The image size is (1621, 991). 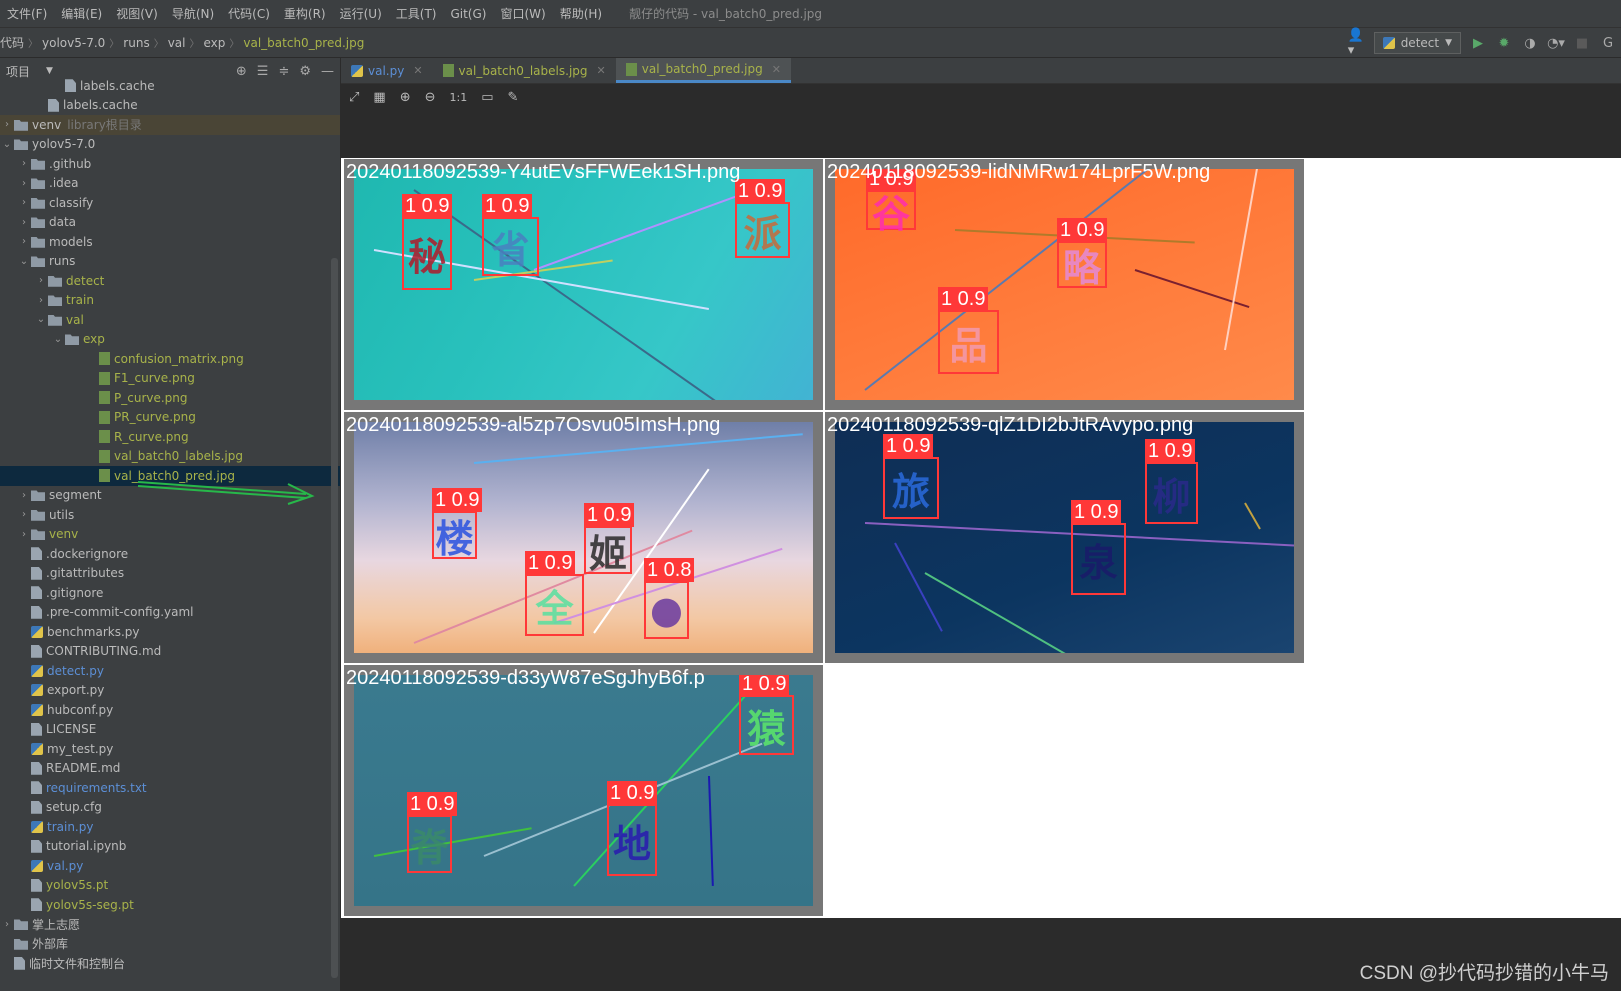 I want to click on background-icon: ▭, so click(x=487, y=97).